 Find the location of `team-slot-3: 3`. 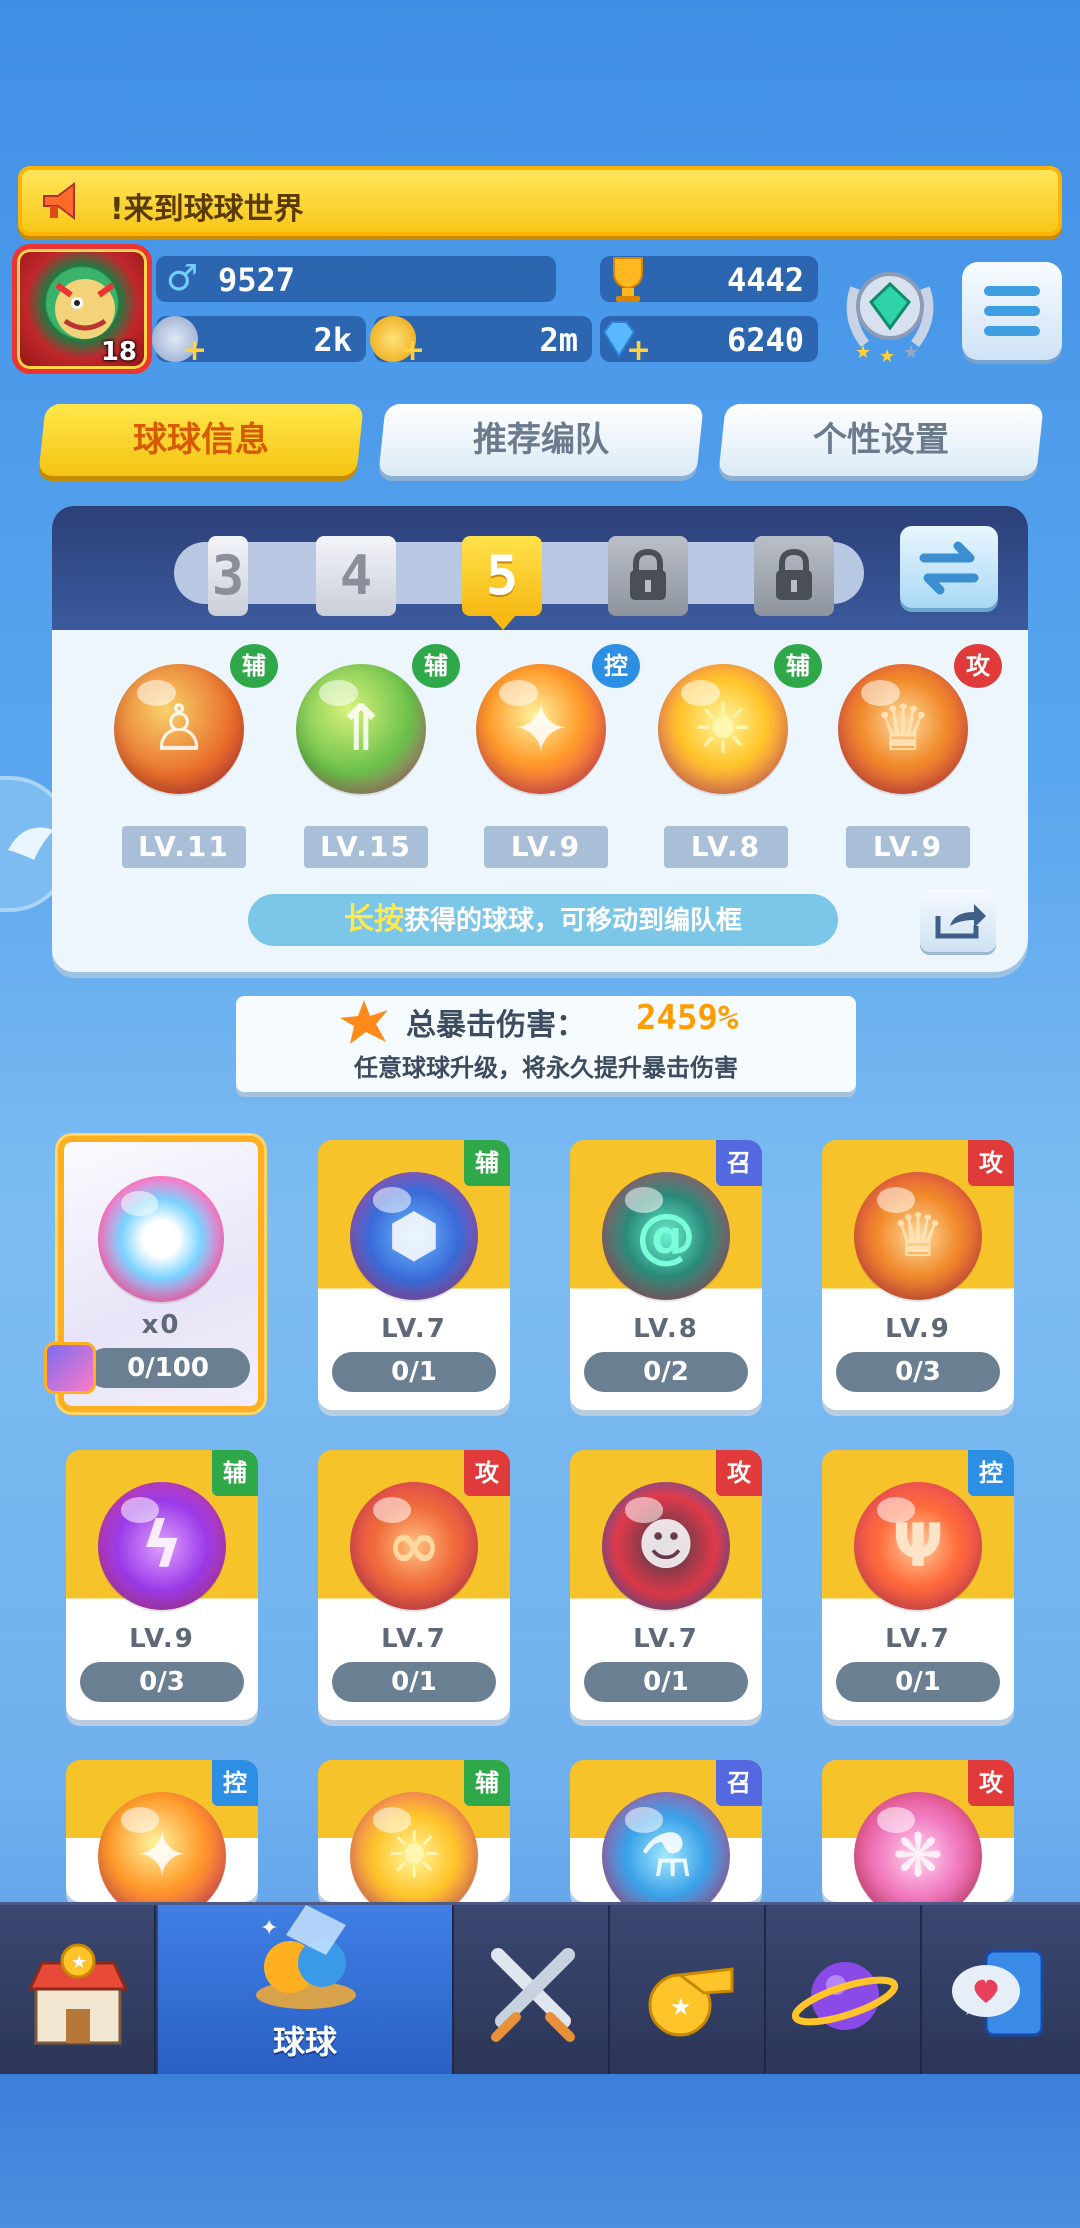

team-slot-3: 3 is located at coordinates (228, 576).